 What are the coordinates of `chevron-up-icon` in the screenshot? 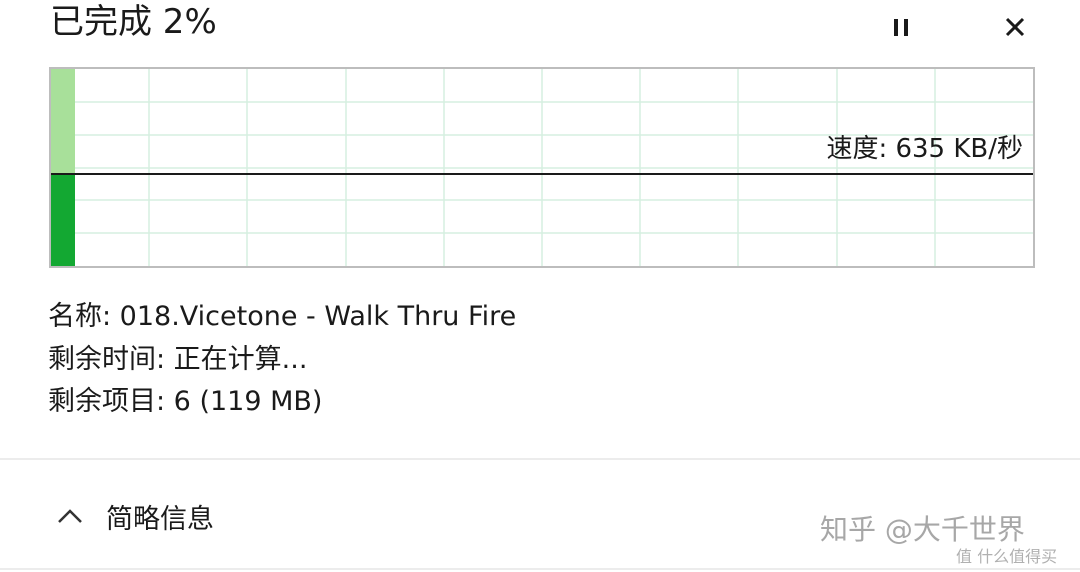 It's located at (70, 516).